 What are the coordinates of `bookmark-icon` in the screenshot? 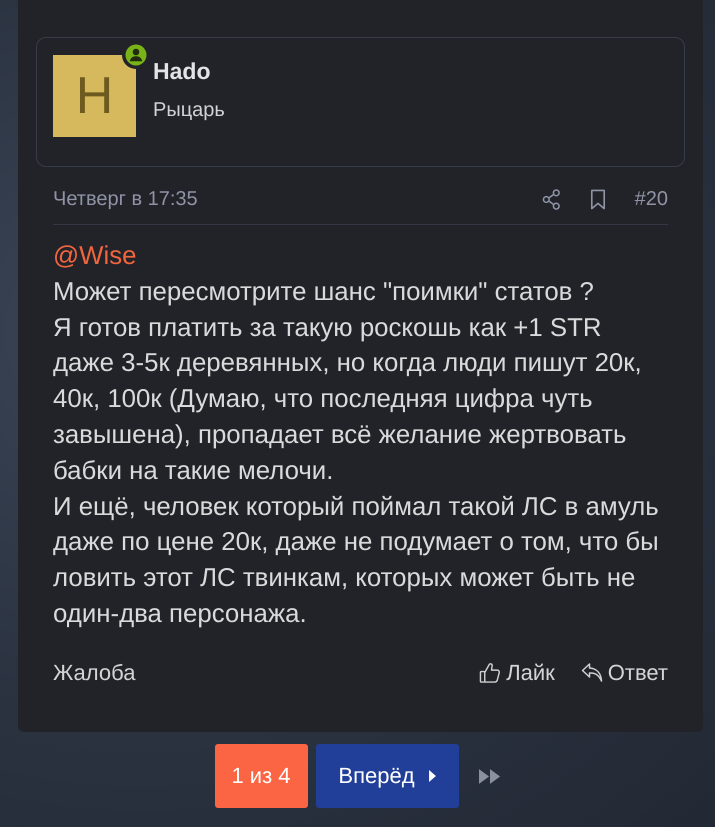 It's located at (598, 199).